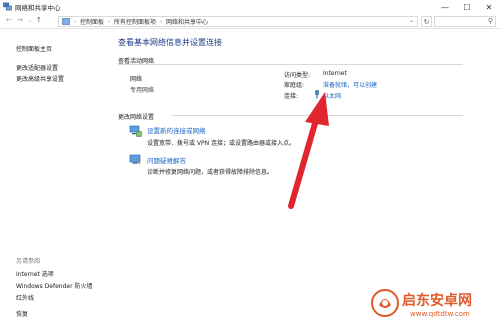  What do you see at coordinates (465, 21) in the screenshot?
I see `search-input: ⚲` at bounding box center [465, 21].